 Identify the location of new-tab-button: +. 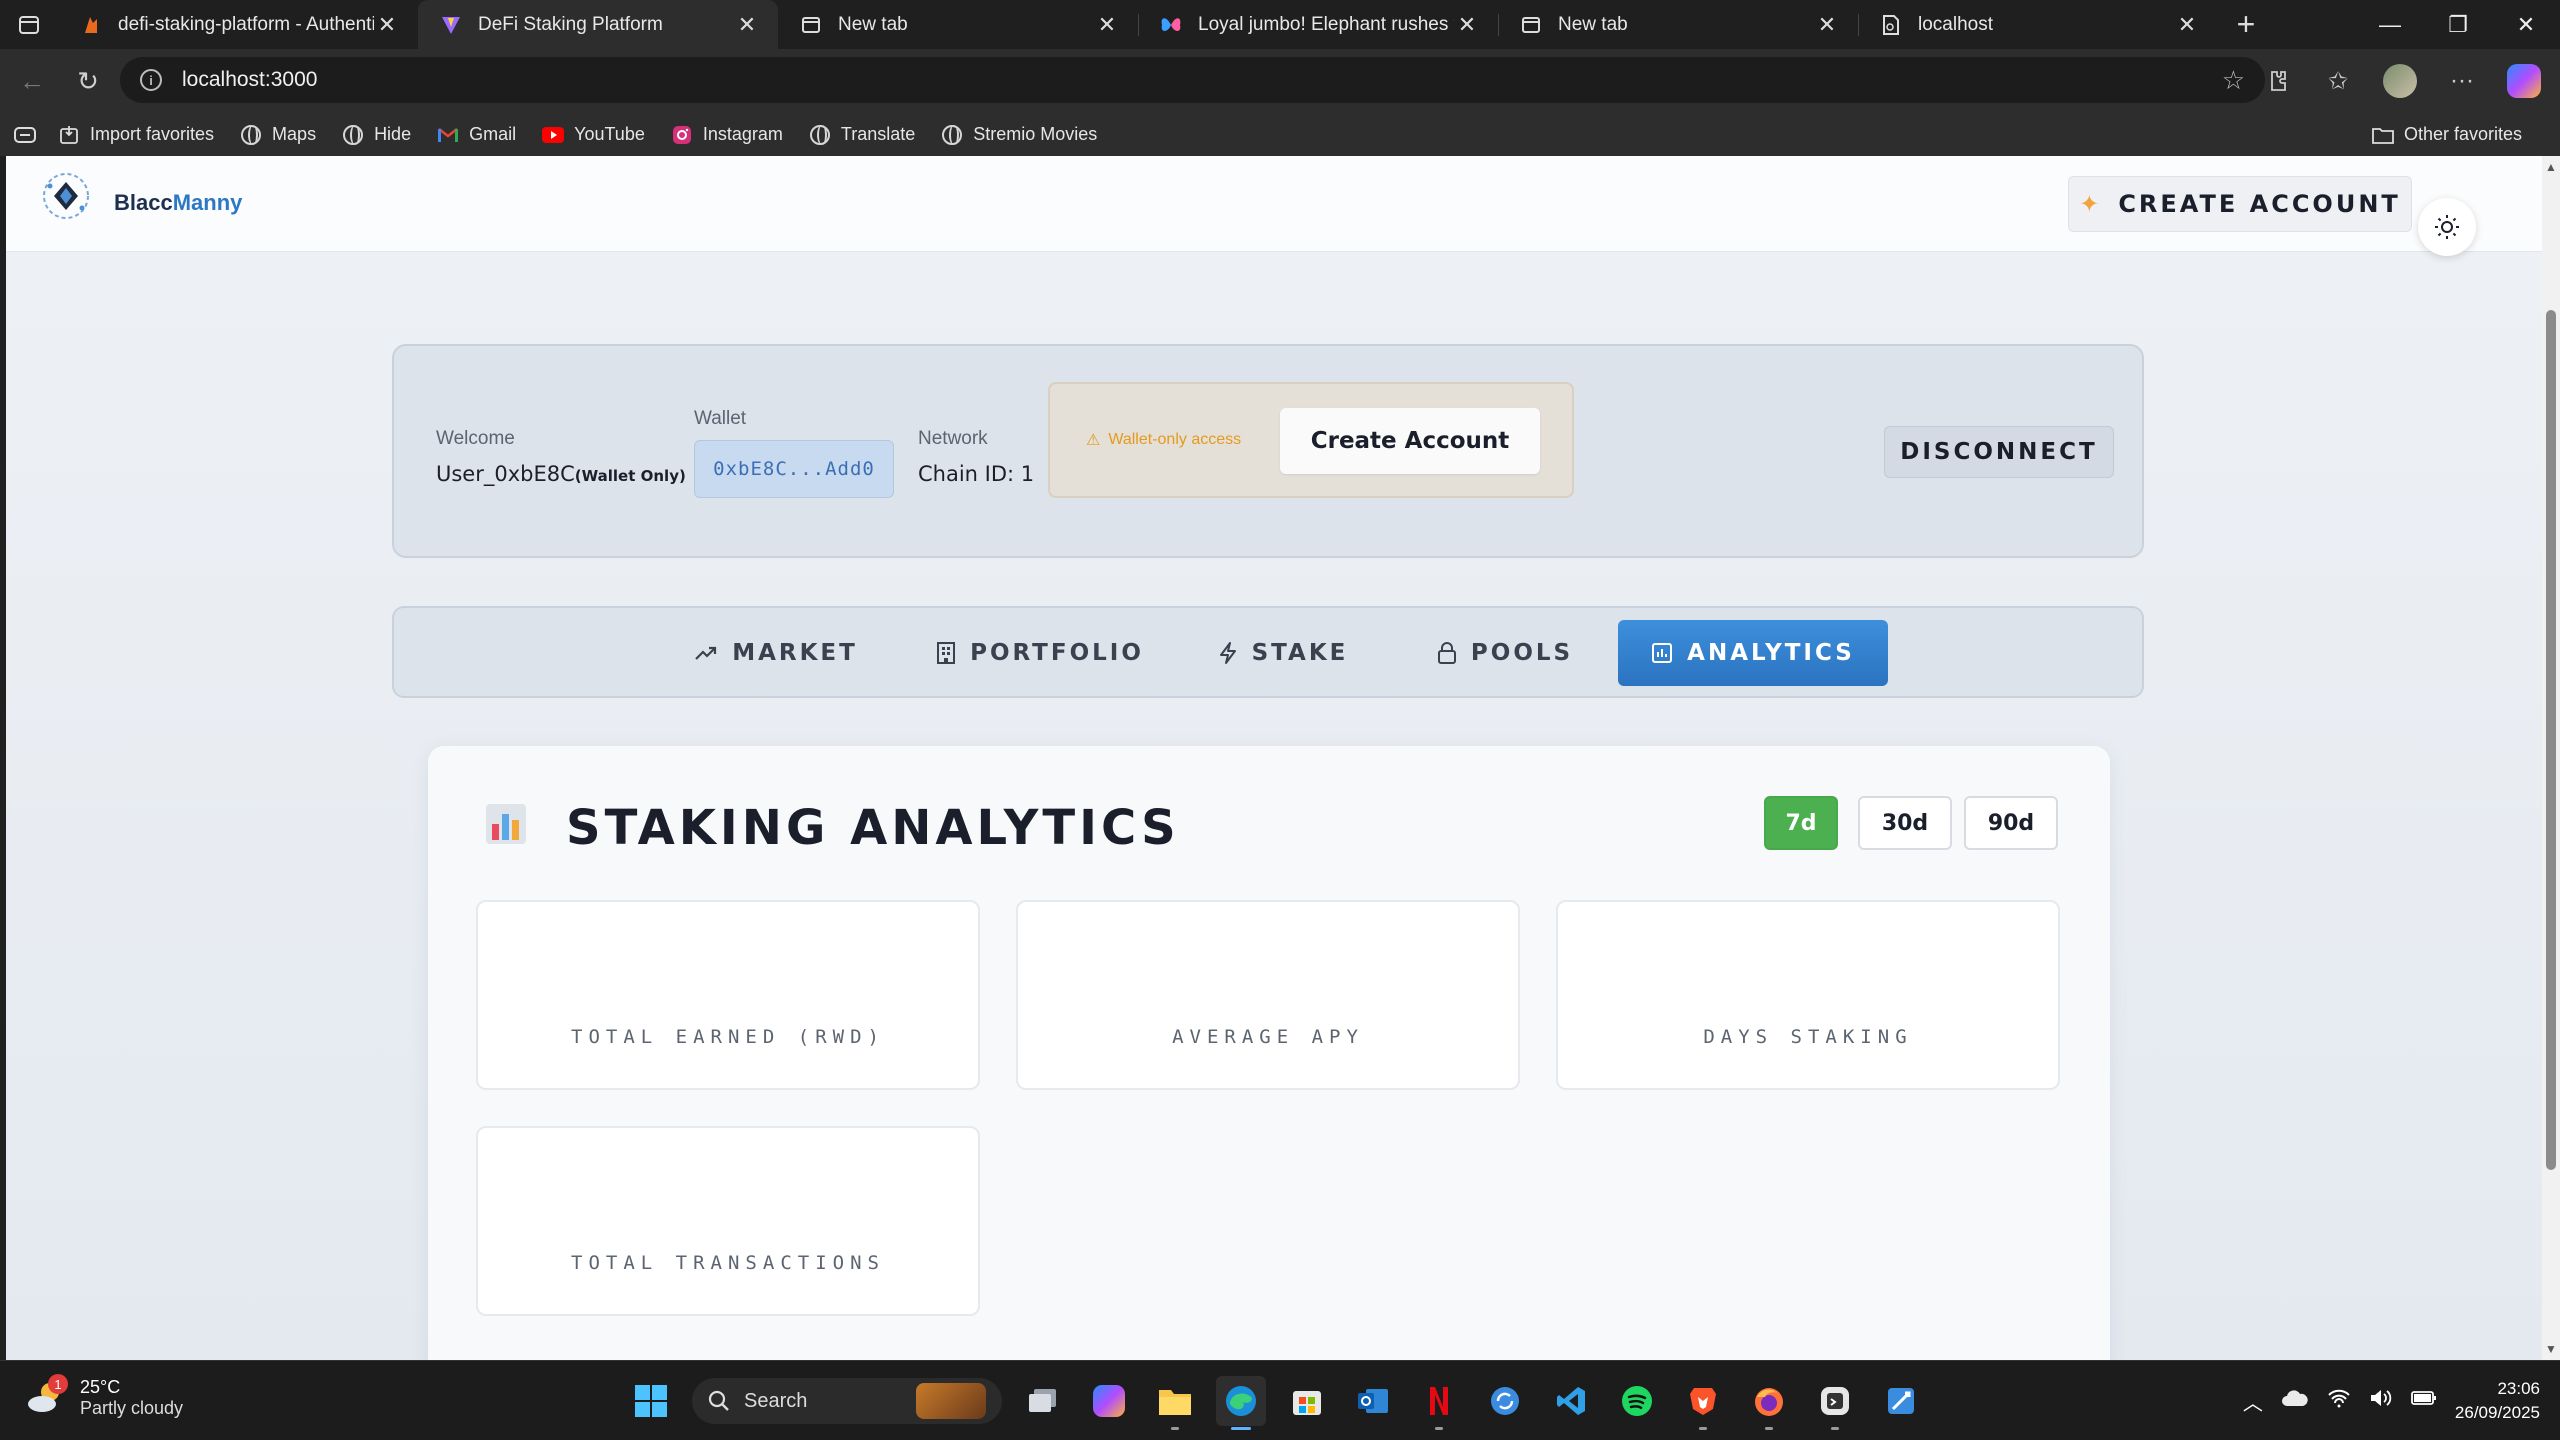
(2246, 24).